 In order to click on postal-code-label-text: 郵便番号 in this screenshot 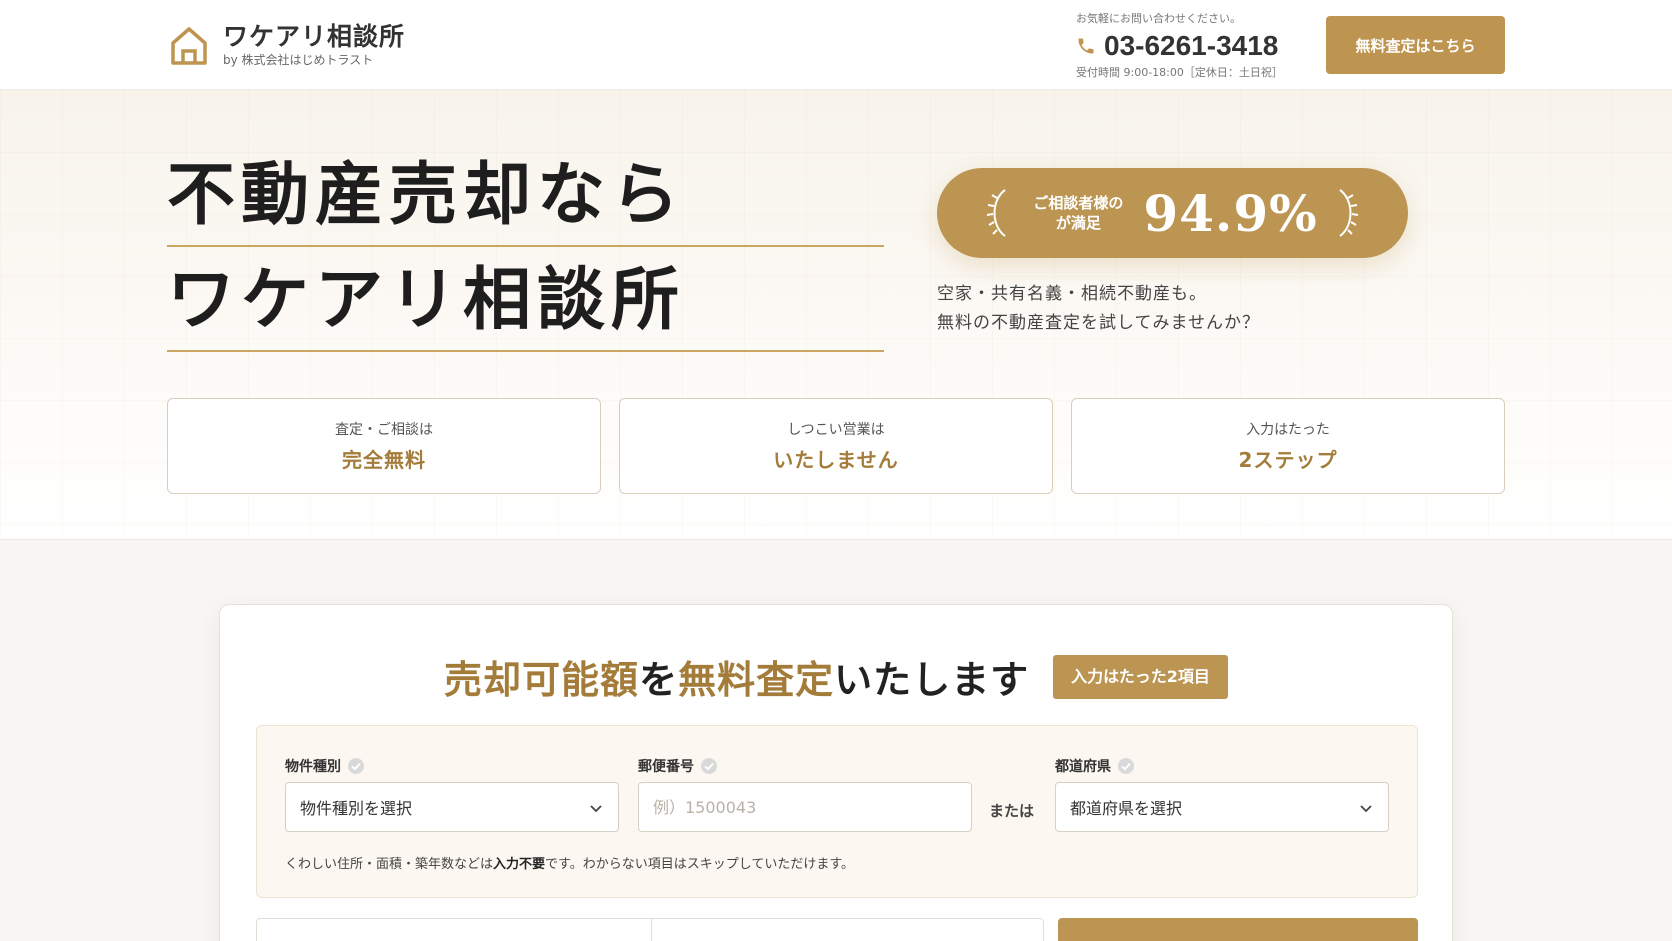, I will do `click(666, 767)`.